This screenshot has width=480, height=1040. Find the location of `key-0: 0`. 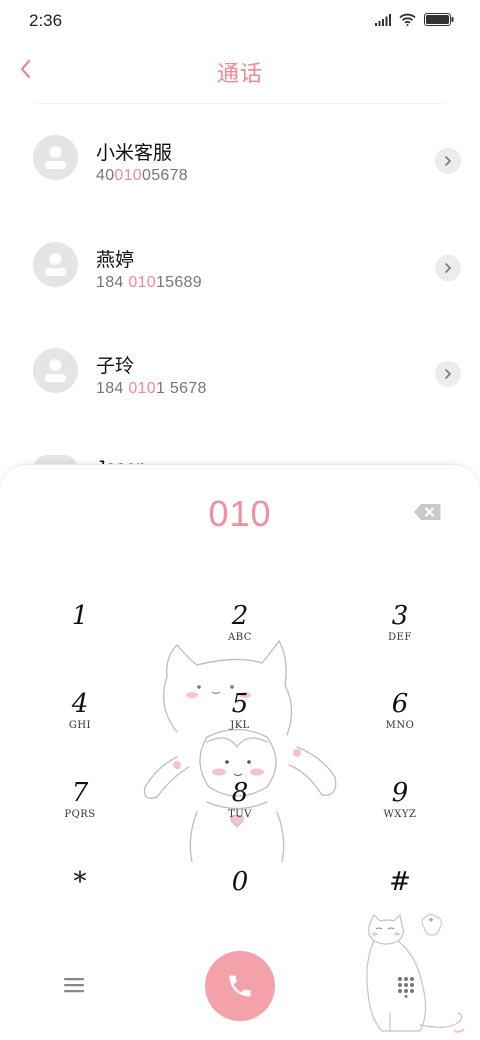

key-0: 0 is located at coordinates (240, 906).